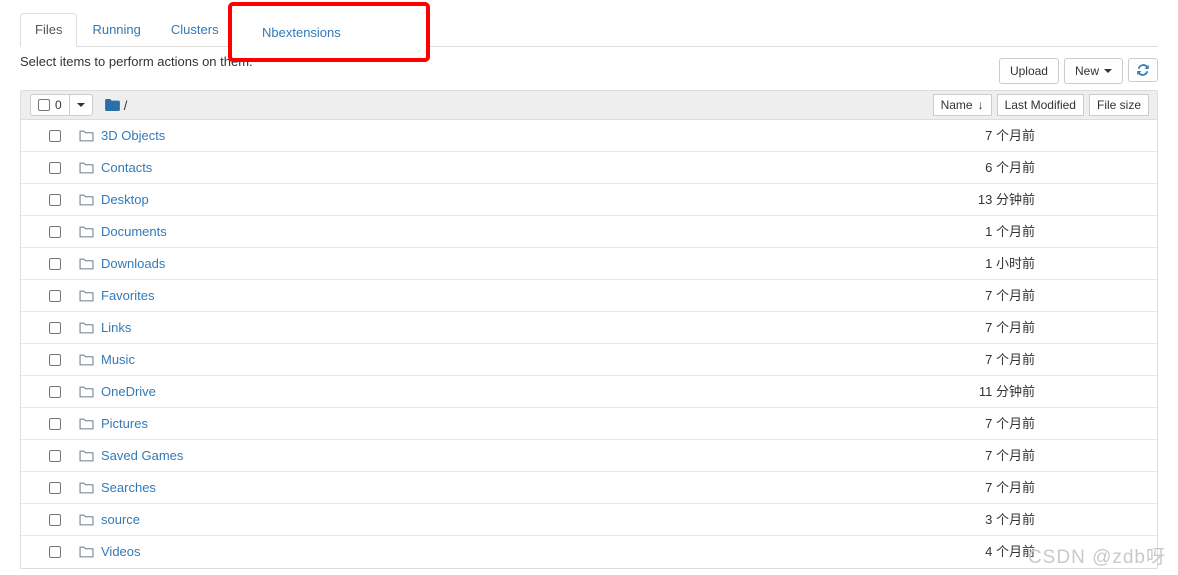 The height and width of the screenshot is (575, 1178). What do you see at coordinates (1028, 71) in the screenshot?
I see `upload-button: Upload` at bounding box center [1028, 71].